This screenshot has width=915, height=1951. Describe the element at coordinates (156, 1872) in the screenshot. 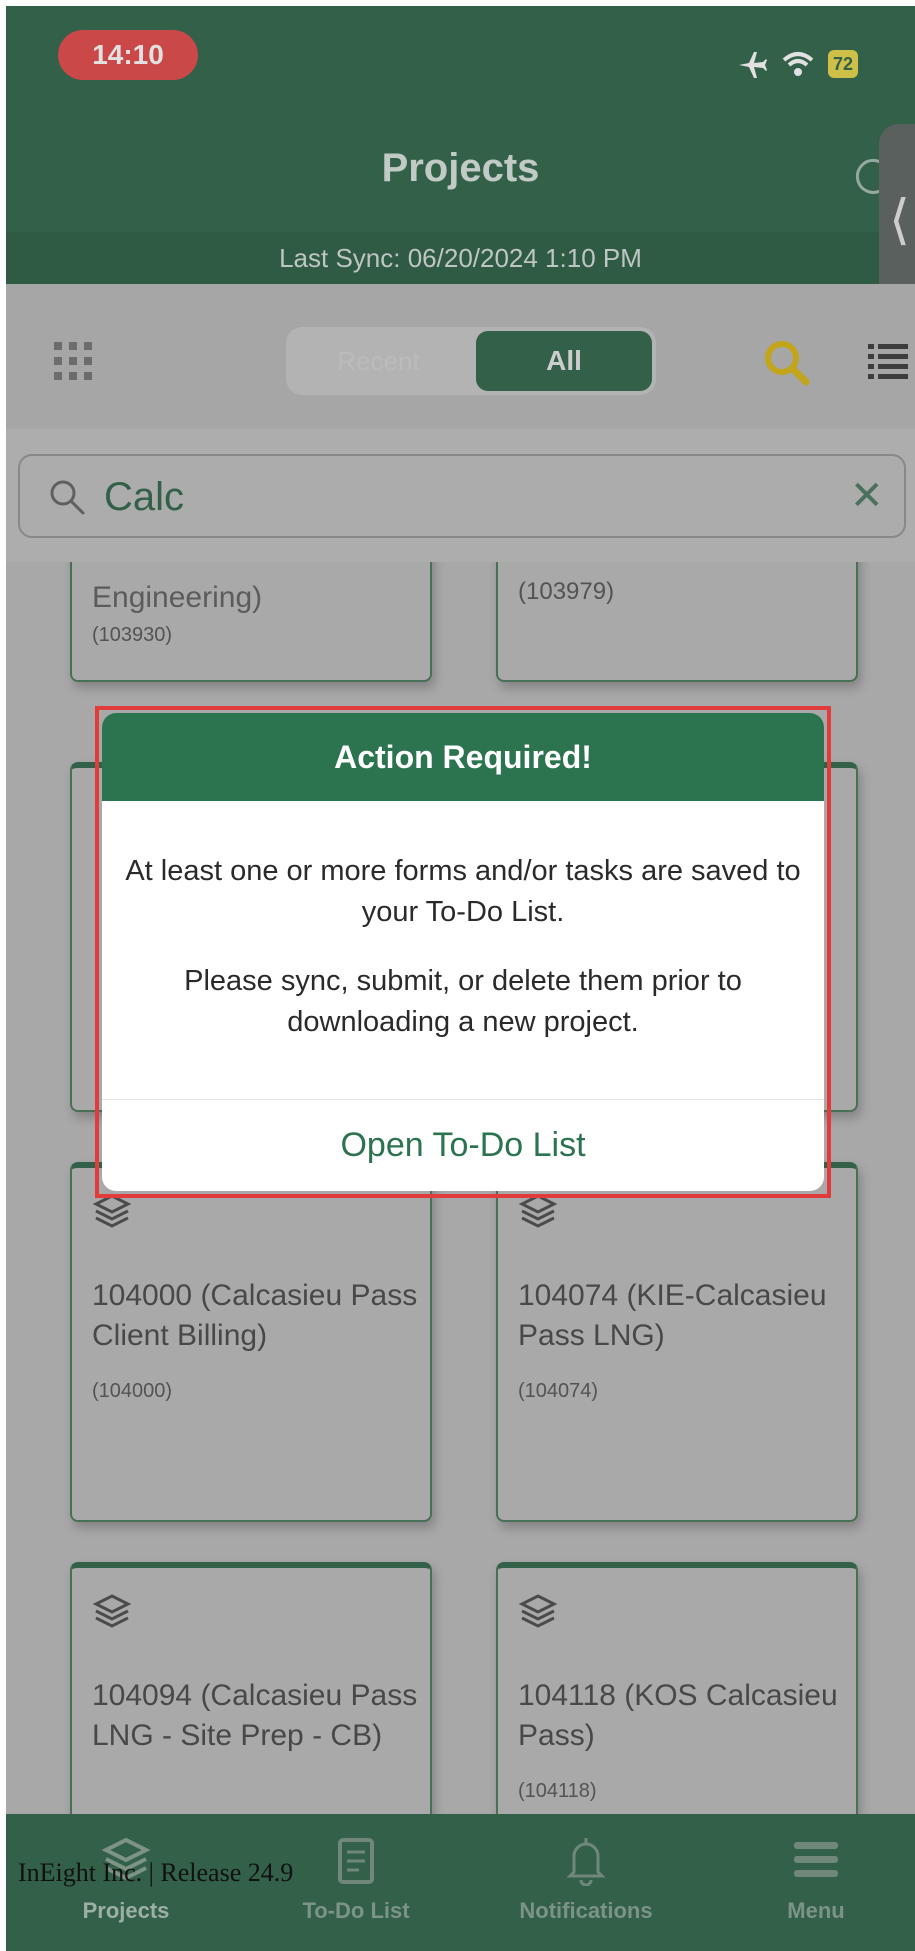

I see `release-footer-note: InEight Inc. | Release 24.9` at that location.